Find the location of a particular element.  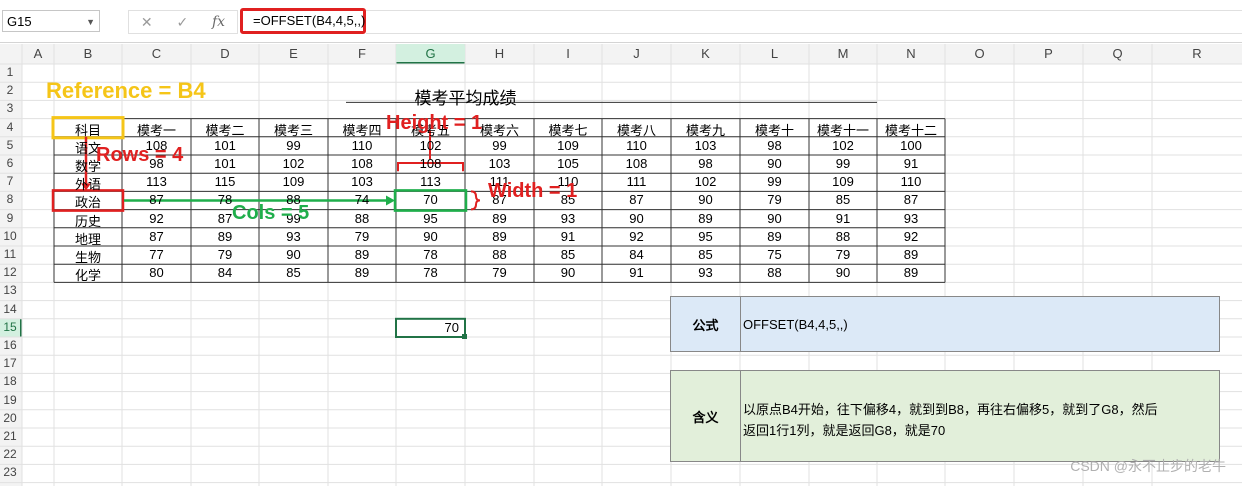

column-header-g: G is located at coordinates (430, 53).